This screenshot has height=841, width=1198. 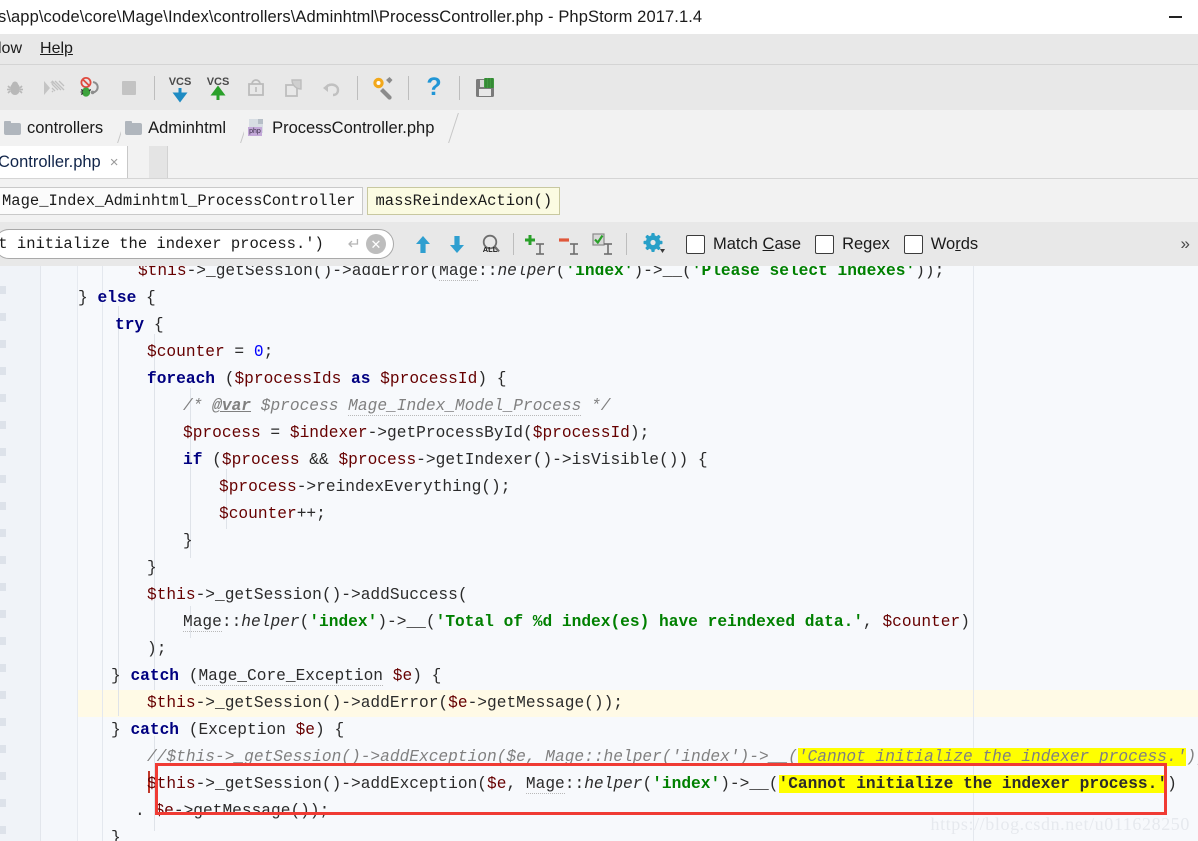 What do you see at coordinates (599, 49) in the screenshot?
I see `menu-bar: low Help` at bounding box center [599, 49].